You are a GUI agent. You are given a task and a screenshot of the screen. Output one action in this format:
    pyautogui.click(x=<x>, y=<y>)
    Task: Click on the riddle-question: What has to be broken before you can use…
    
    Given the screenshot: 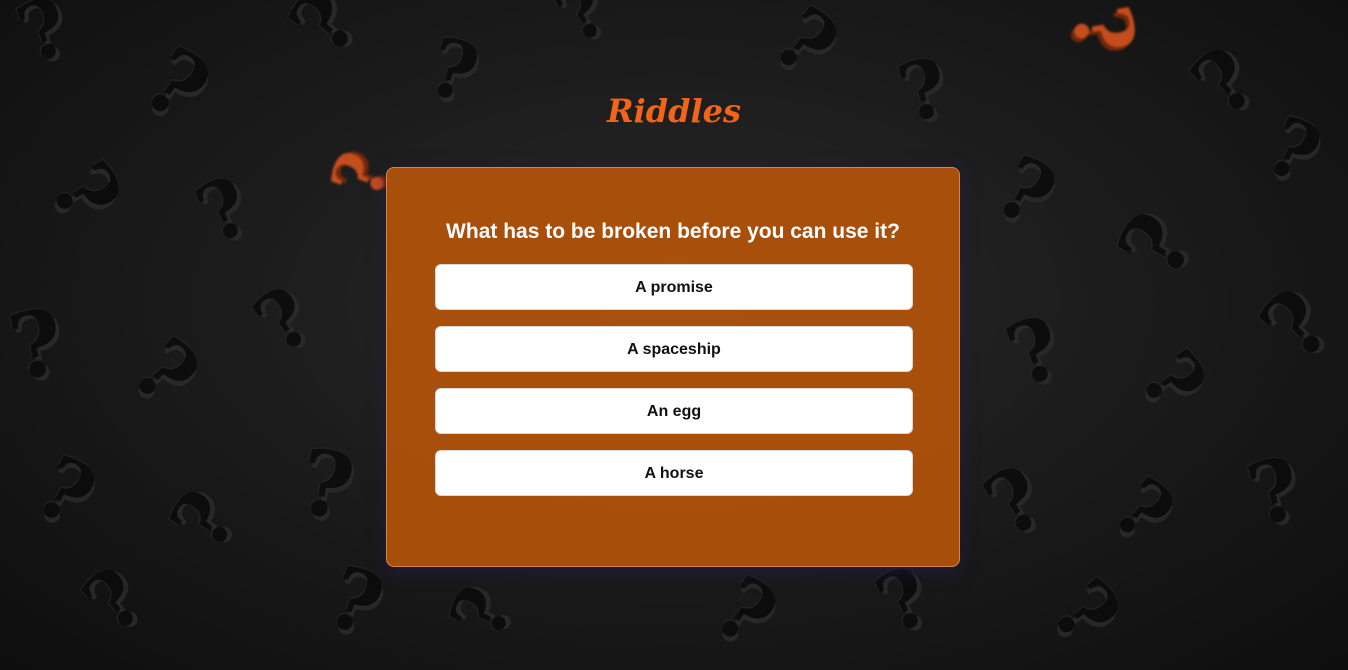 What is the action you would take?
    pyautogui.click(x=673, y=231)
    